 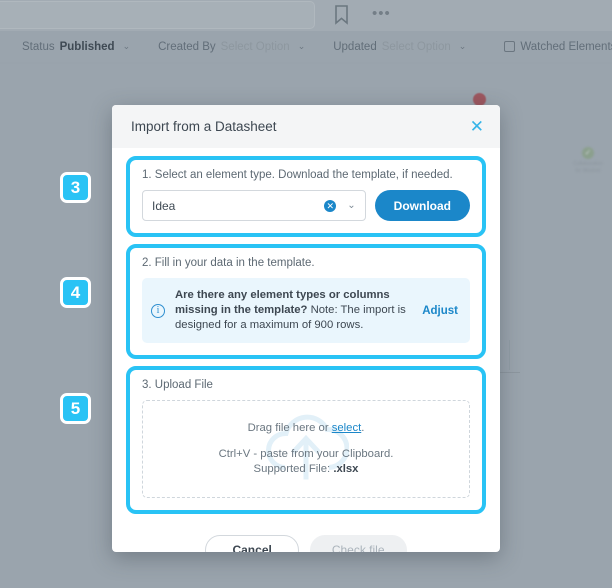 What do you see at coordinates (306, 454) in the screenshot?
I see `dropzone-clipboard-hint: Ctrl+V - paste from your Clipboard.` at bounding box center [306, 454].